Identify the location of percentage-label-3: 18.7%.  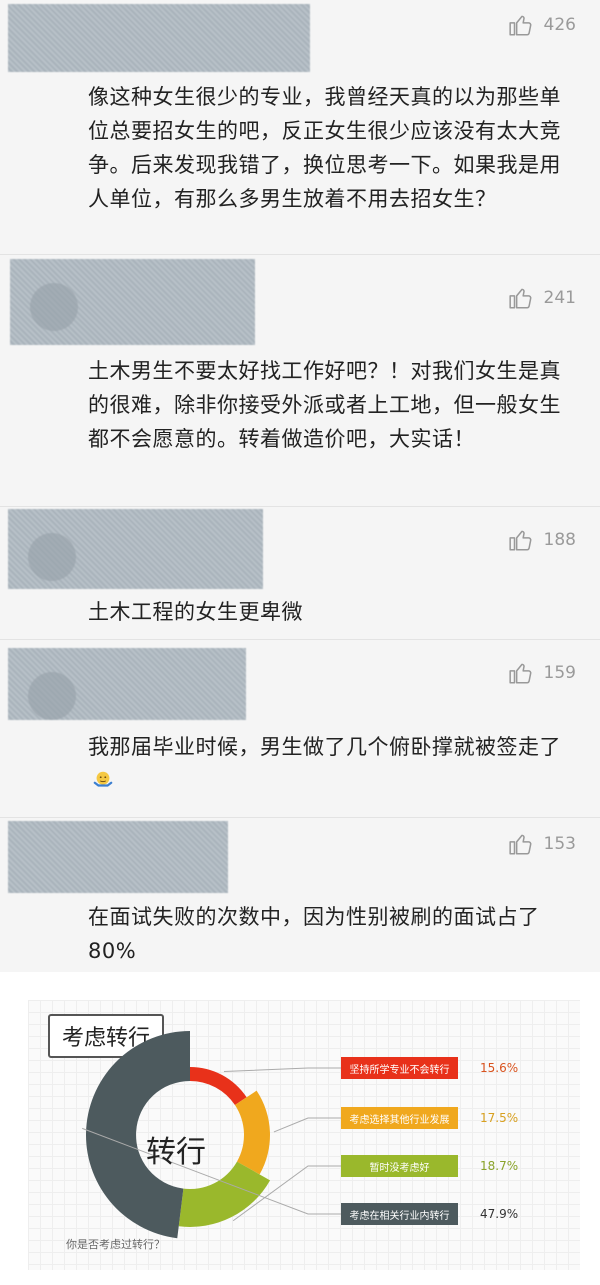
(499, 1166).